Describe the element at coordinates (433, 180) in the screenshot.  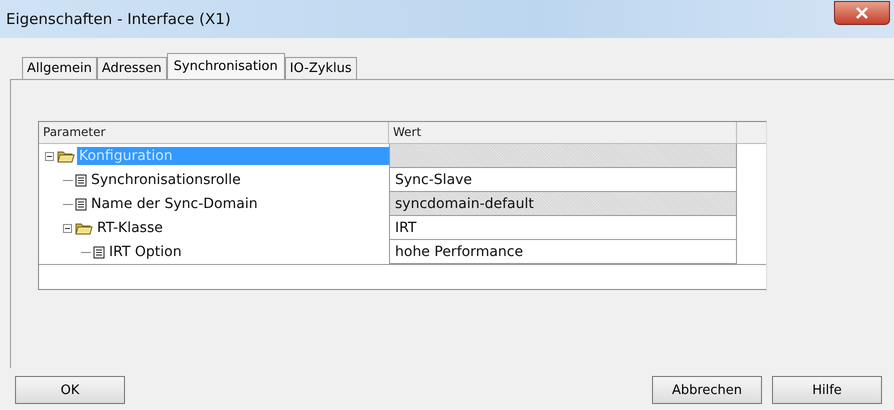
I see `parameter-value: Sync-Slave` at that location.